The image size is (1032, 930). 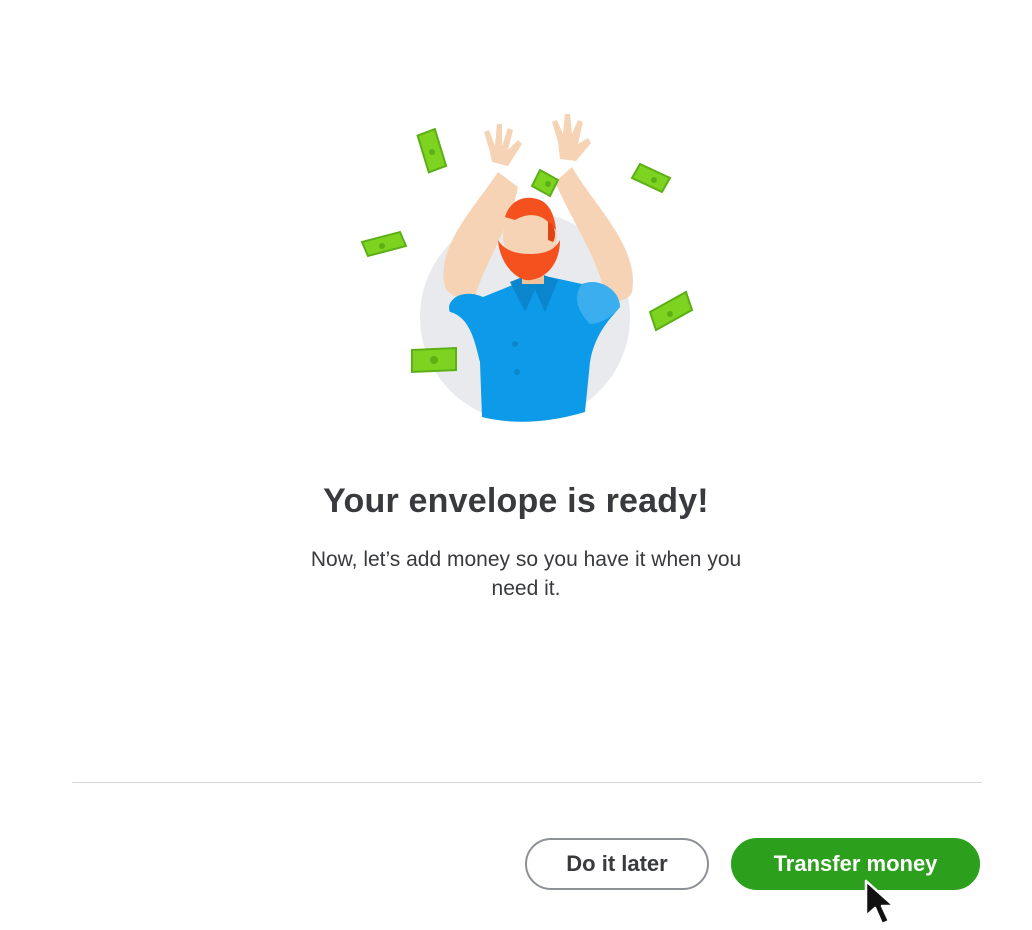 I want to click on do-it-later-button: Do it later, so click(x=617, y=864).